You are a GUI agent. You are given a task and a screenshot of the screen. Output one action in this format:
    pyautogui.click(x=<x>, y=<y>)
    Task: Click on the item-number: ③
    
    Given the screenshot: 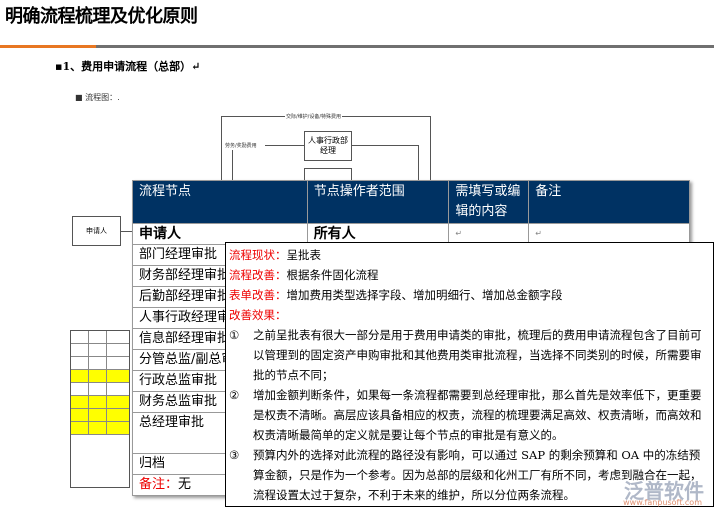 What is the action you would take?
    pyautogui.click(x=234, y=455)
    